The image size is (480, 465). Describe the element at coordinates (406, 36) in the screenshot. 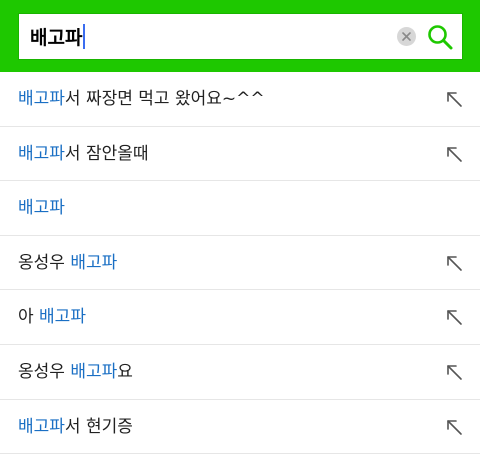

I see `clear-icon` at that location.